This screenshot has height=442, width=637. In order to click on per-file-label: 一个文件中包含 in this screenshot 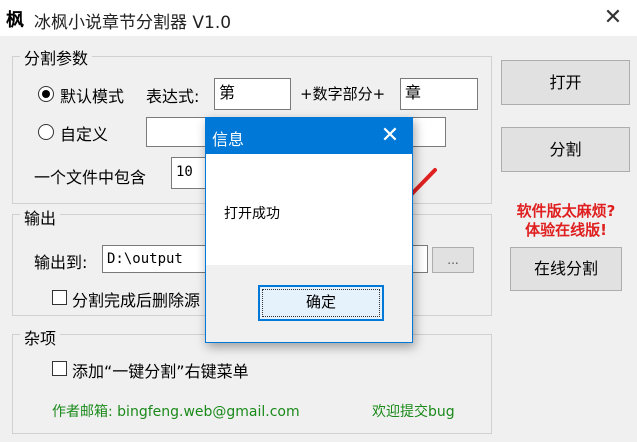, I will do `click(90, 177)`.